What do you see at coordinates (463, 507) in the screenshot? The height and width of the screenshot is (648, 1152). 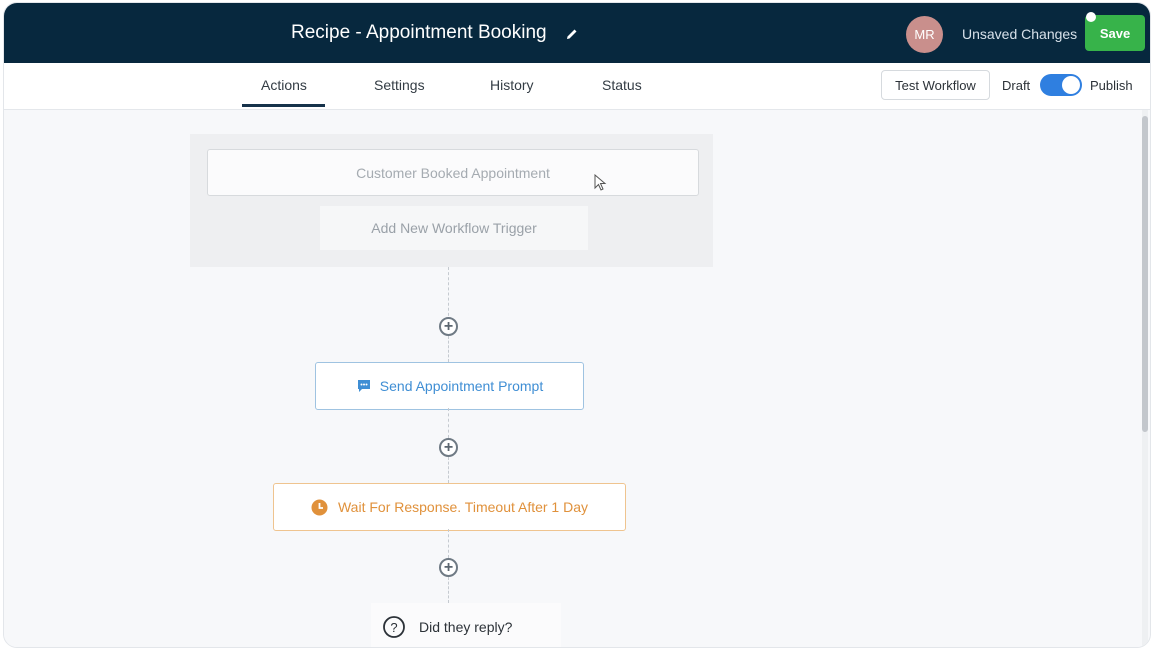 I see `step-label: Wait For Response. Timeout After 1 Day` at bounding box center [463, 507].